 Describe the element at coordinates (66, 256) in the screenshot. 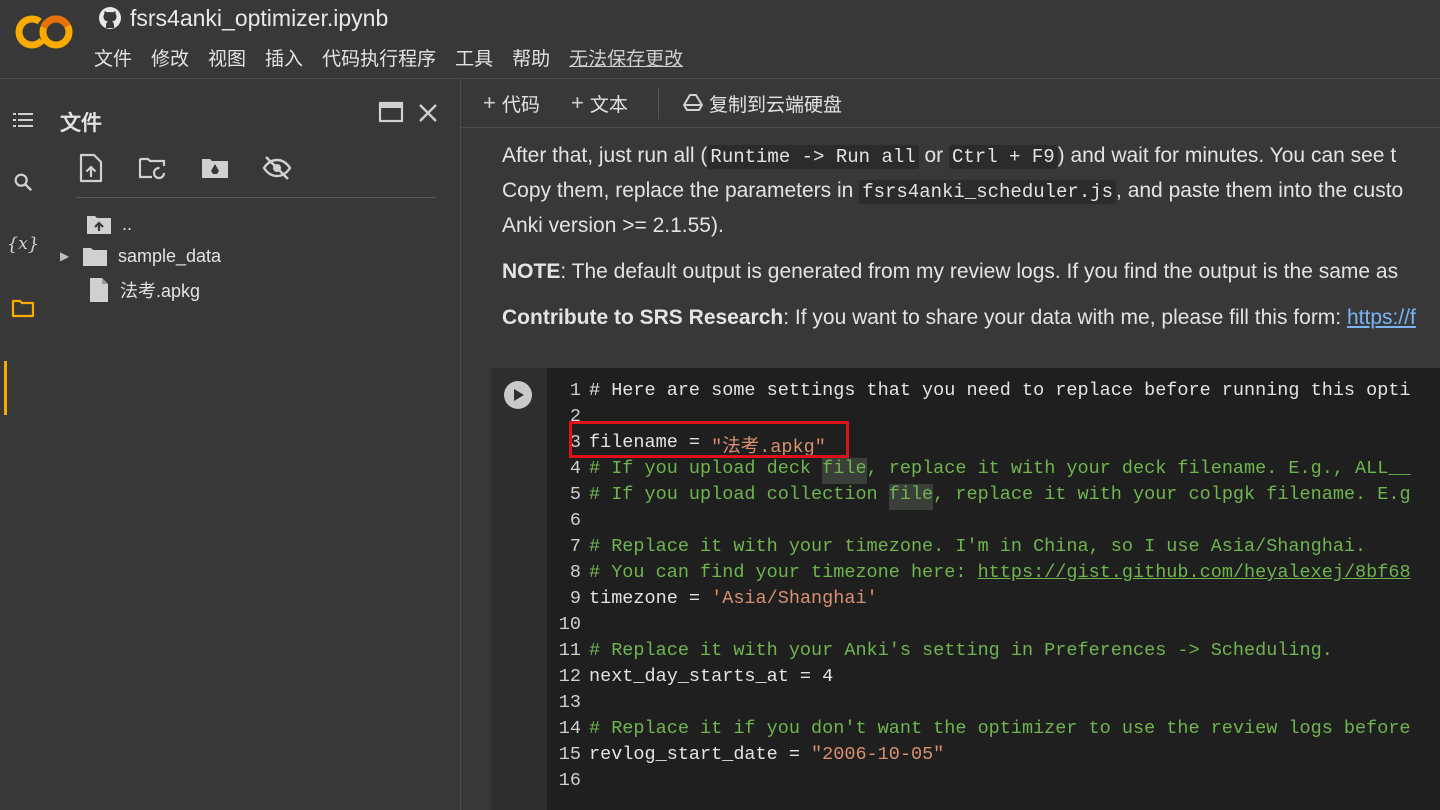

I see `expand-arrow-icon: ▶` at that location.